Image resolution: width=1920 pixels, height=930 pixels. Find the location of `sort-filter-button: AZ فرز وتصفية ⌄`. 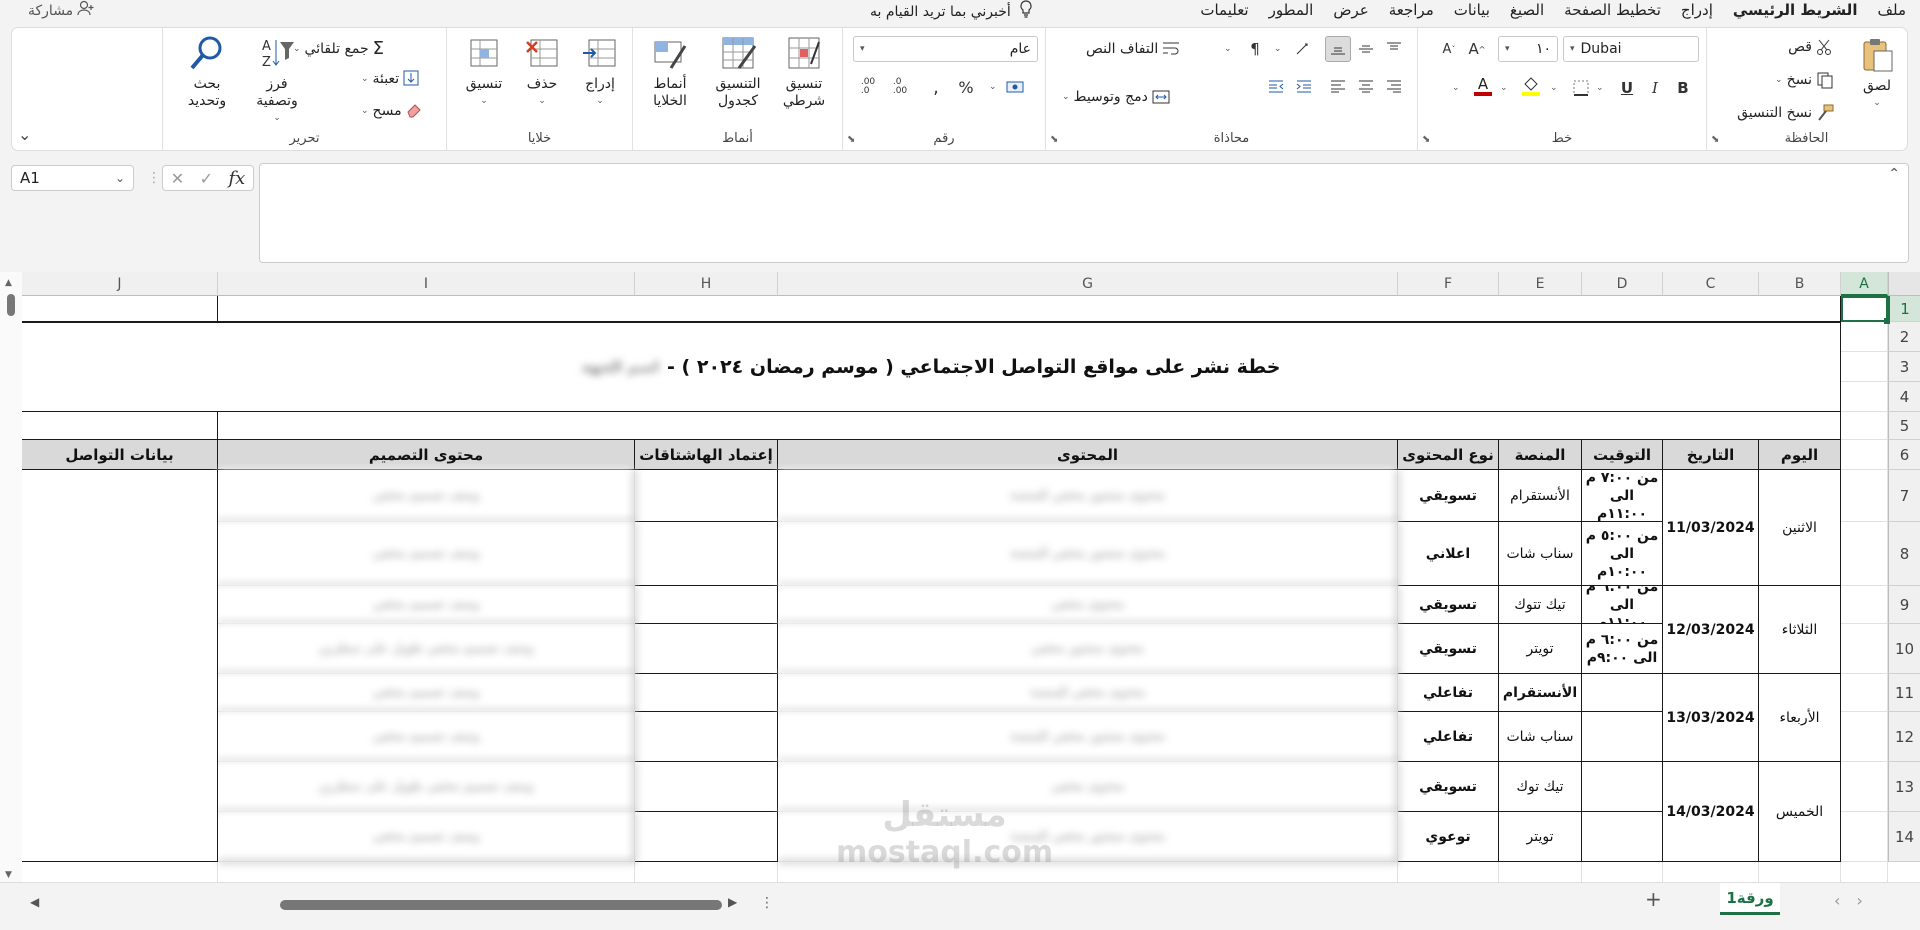

sort-filter-button: AZ فرز وتصفية ⌄ is located at coordinates (277, 80).